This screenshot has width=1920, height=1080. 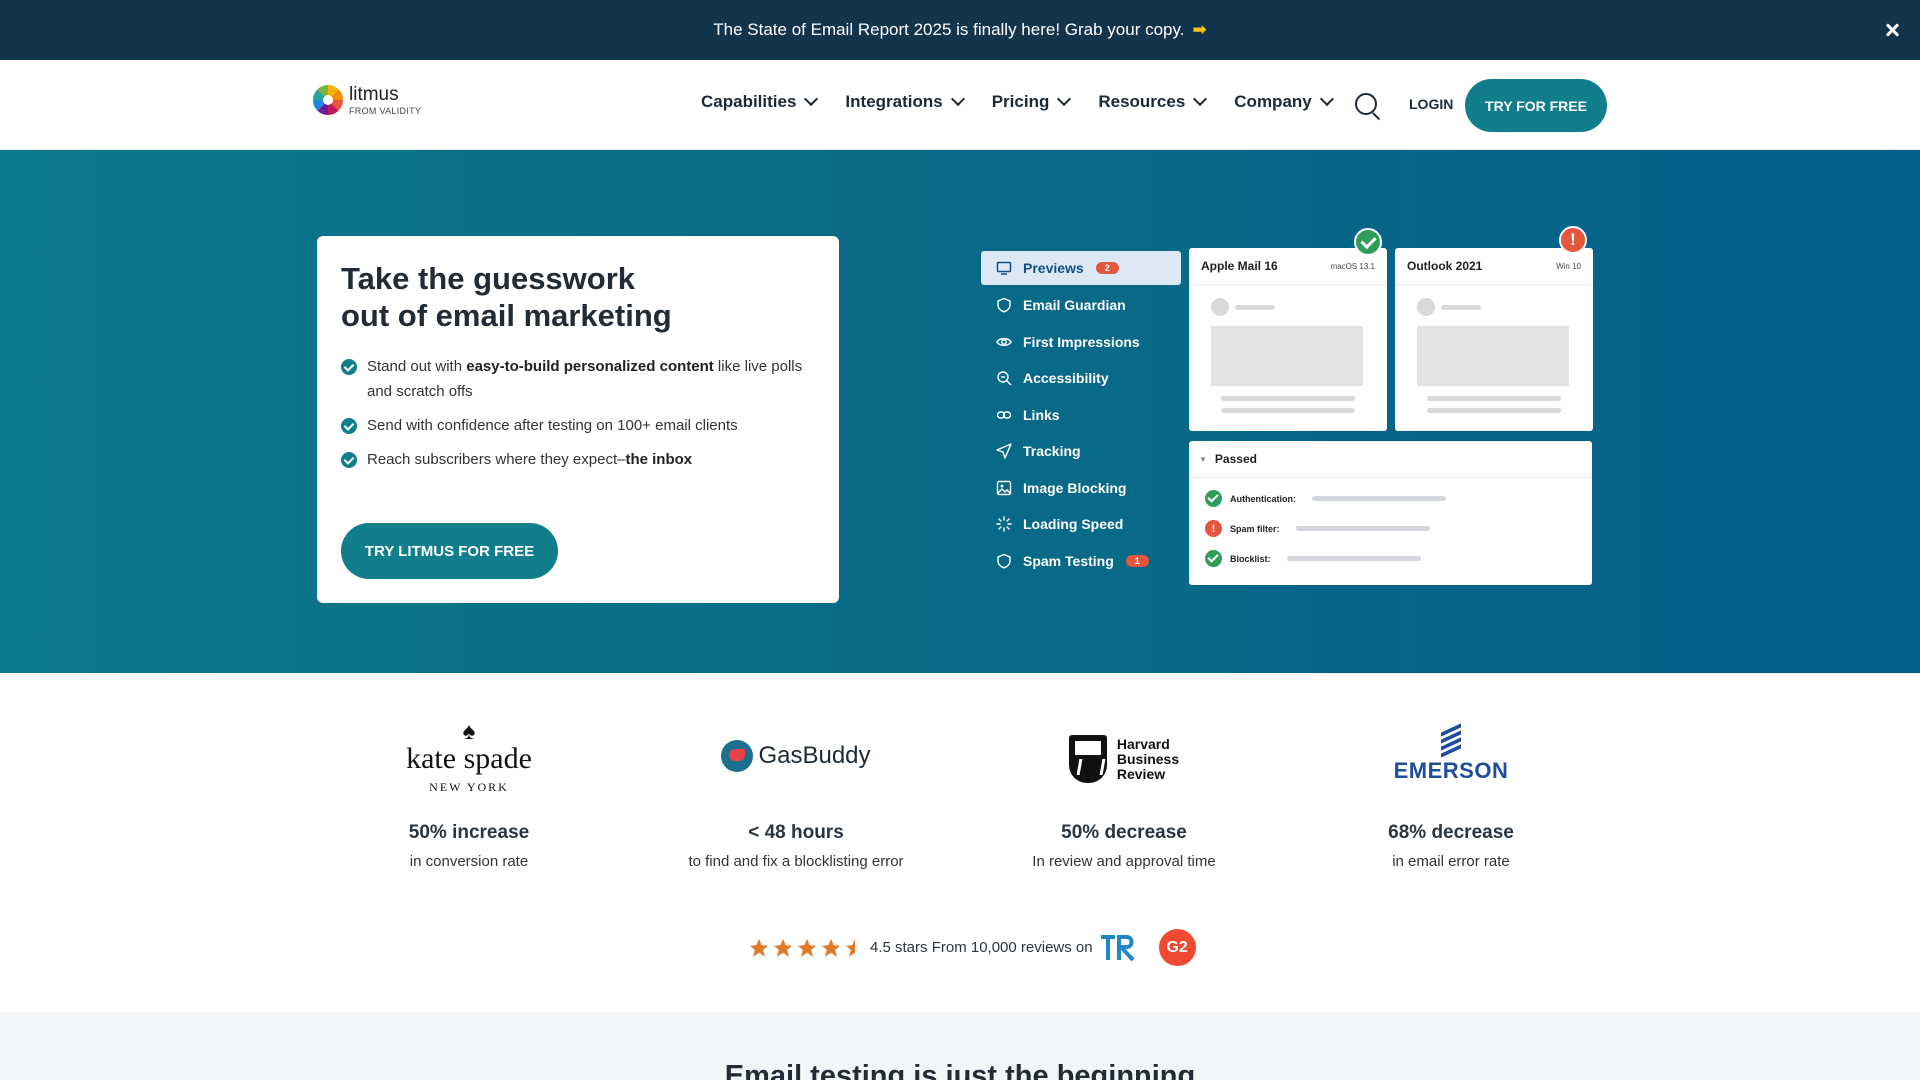 I want to click on sidebar-item-label: First Impressions, so click(x=1081, y=341).